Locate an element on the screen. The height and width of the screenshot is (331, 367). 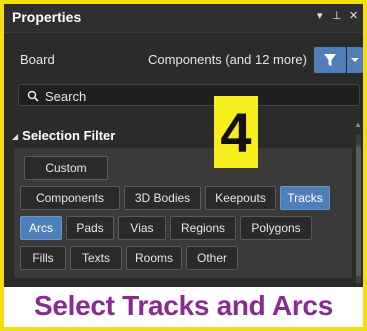
scrollbar-thumb is located at coordinates (358, 211).